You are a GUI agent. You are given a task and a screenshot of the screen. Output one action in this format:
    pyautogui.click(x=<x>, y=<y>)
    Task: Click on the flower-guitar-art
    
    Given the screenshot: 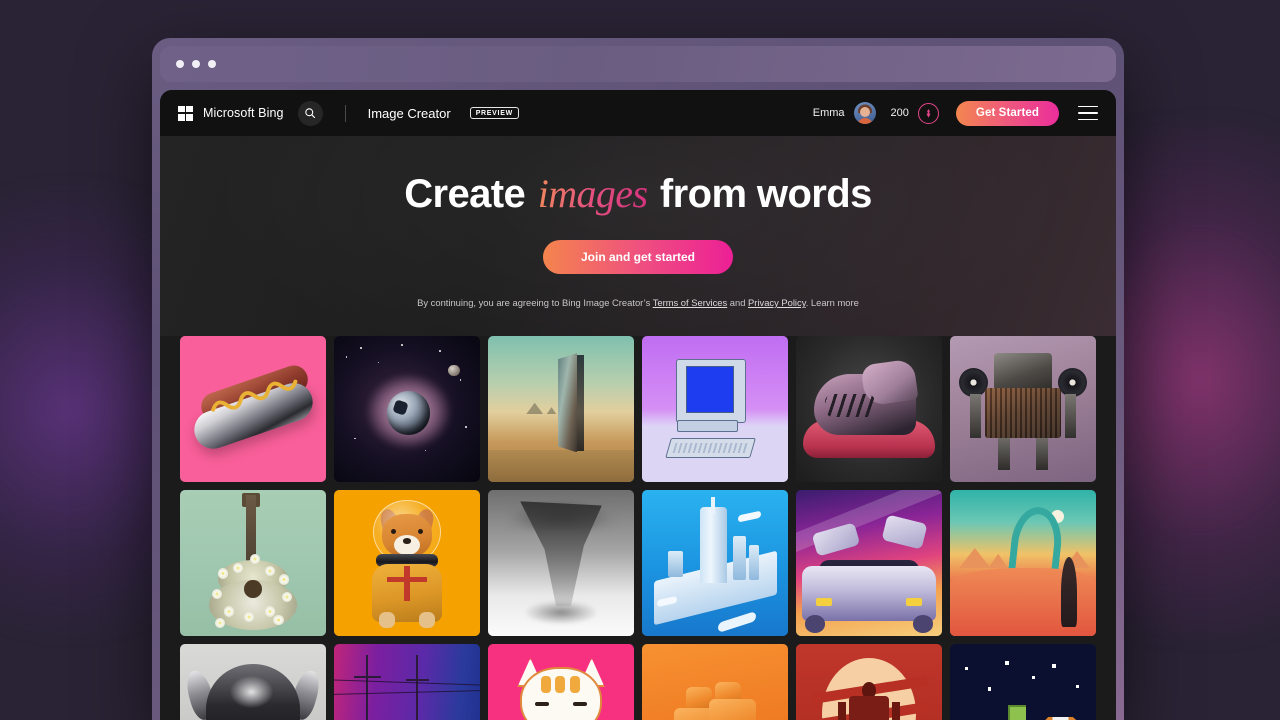 What is the action you would take?
    pyautogui.click(x=253, y=562)
    